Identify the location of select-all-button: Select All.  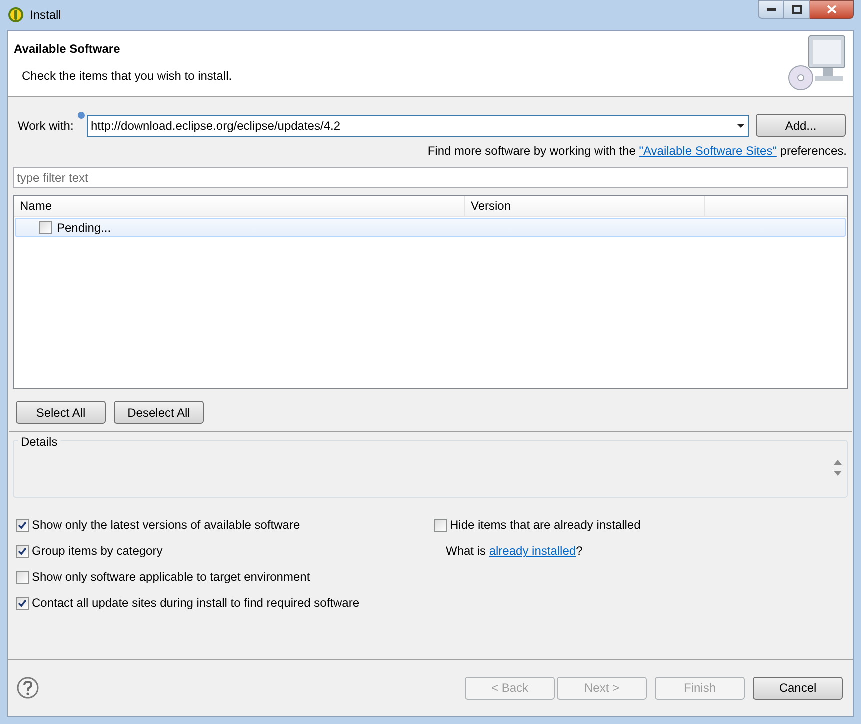
(61, 412).